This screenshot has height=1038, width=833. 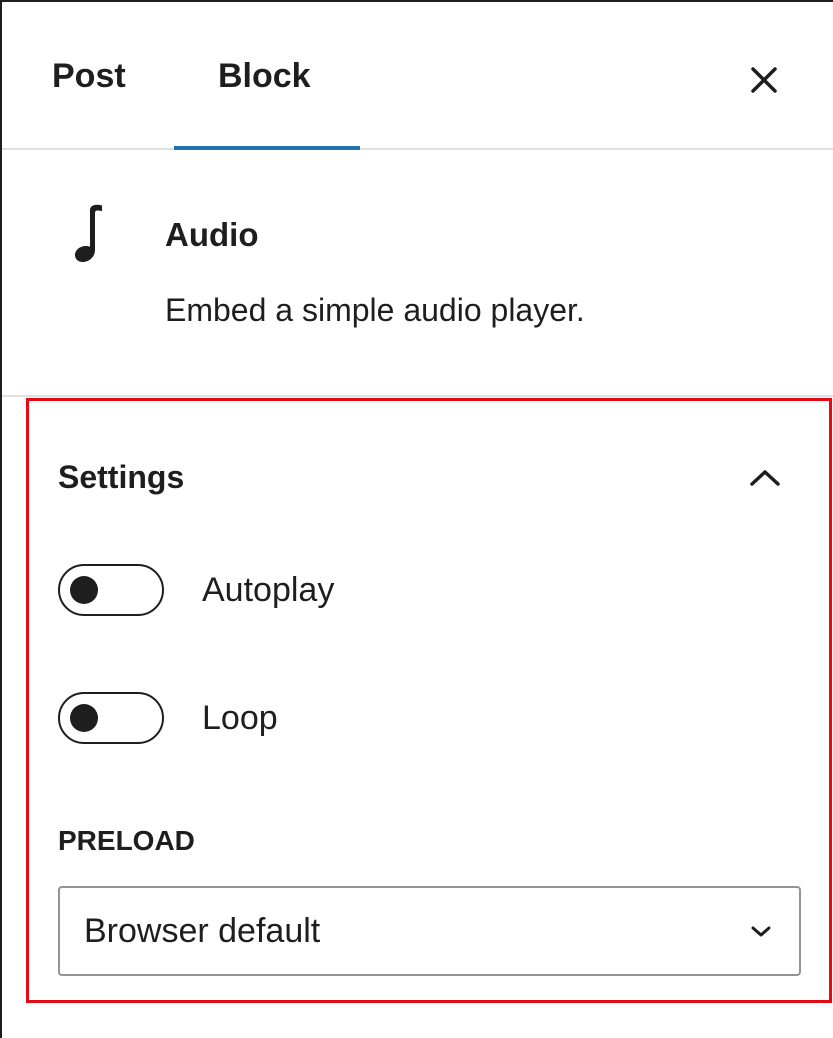 I want to click on tab-post: Post, so click(x=89, y=76).